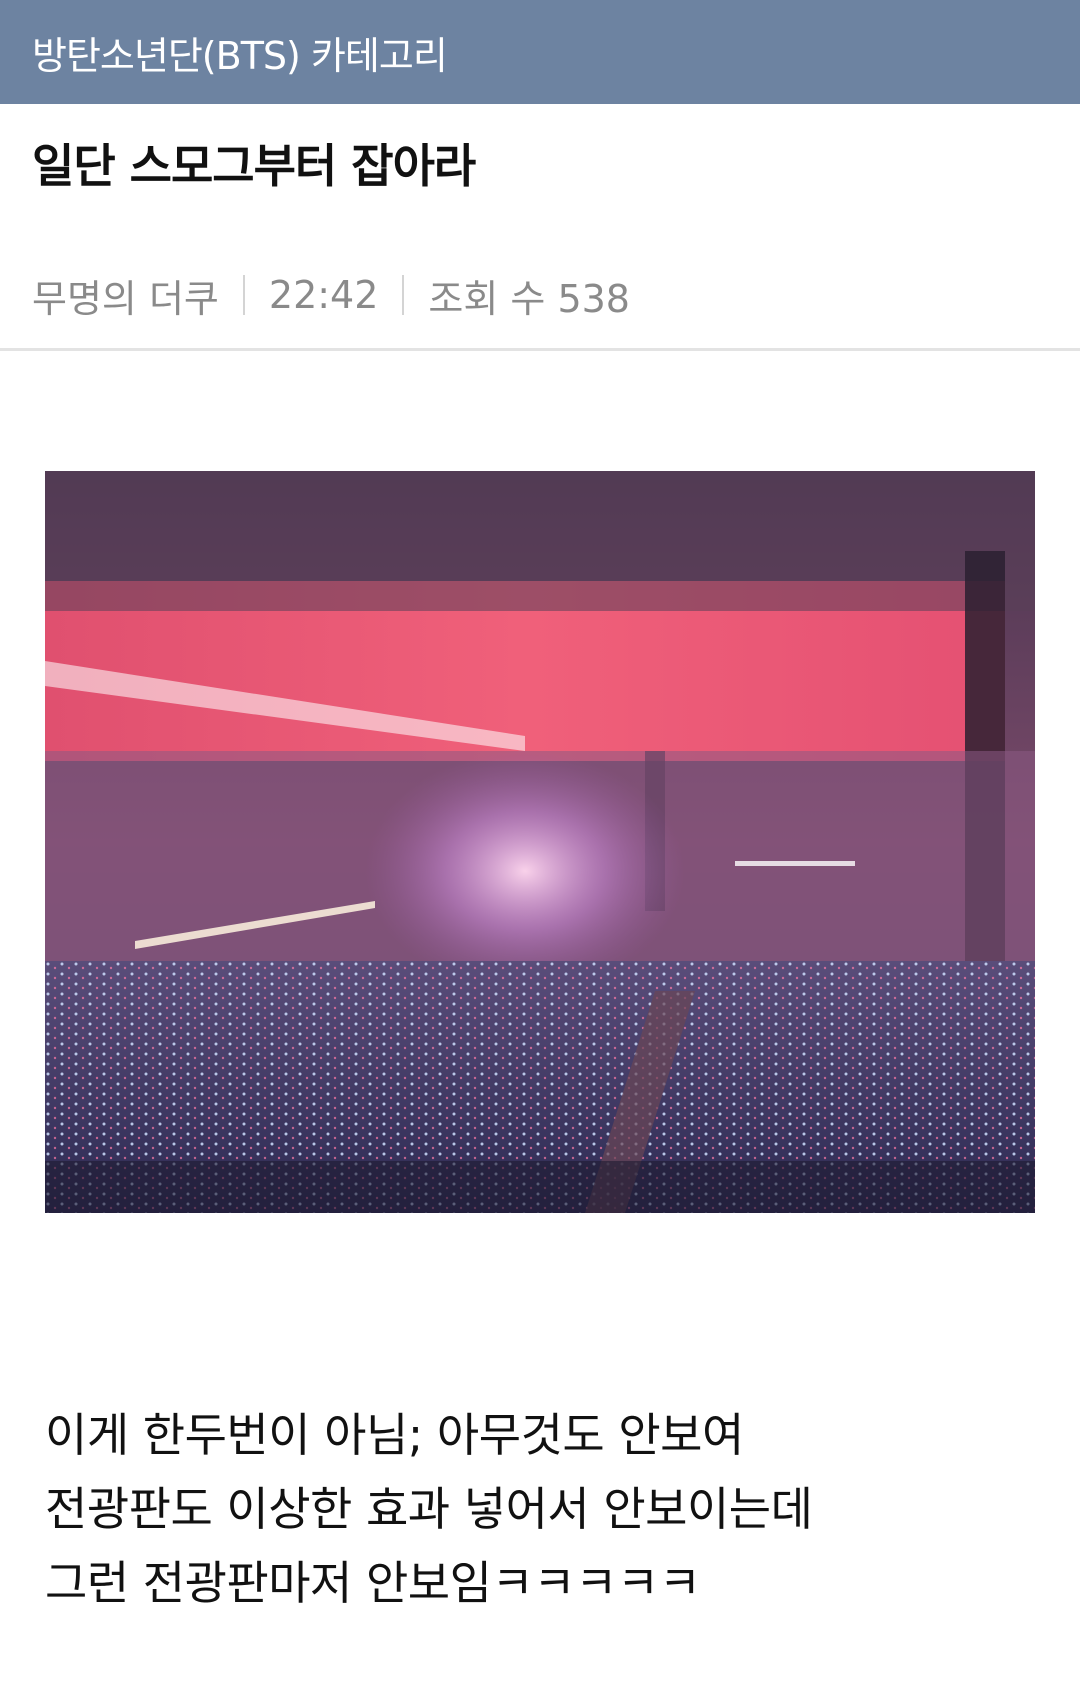 The height and width of the screenshot is (1694, 1080). What do you see at coordinates (540, 349) in the screenshot?
I see `header-divider` at bounding box center [540, 349].